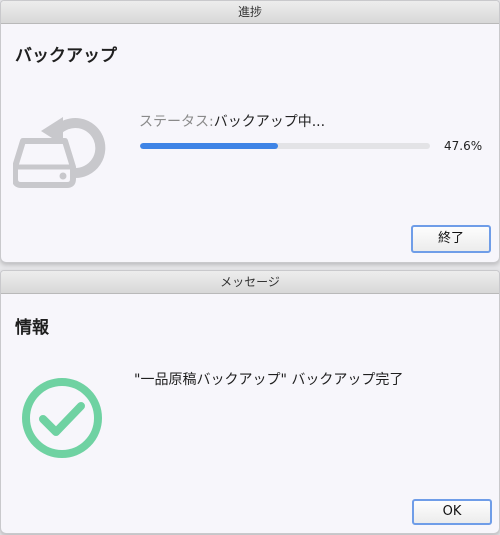  What do you see at coordinates (61, 149) in the screenshot?
I see `backup-drive-icon` at bounding box center [61, 149].